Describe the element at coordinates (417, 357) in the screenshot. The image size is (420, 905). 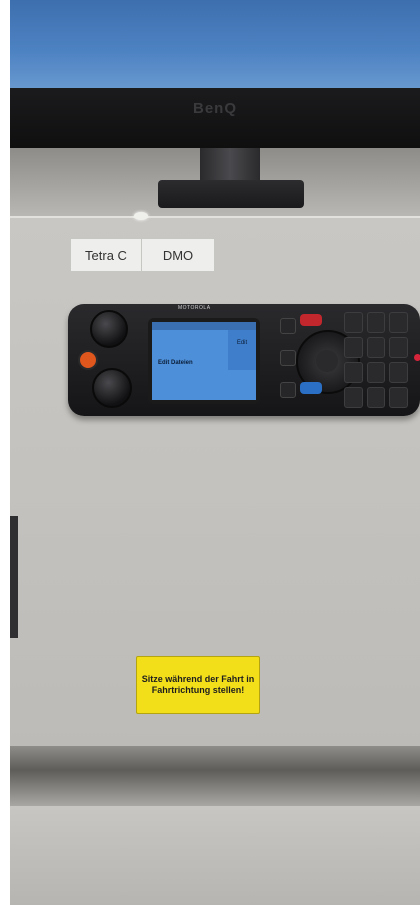
I see `status-led` at that location.